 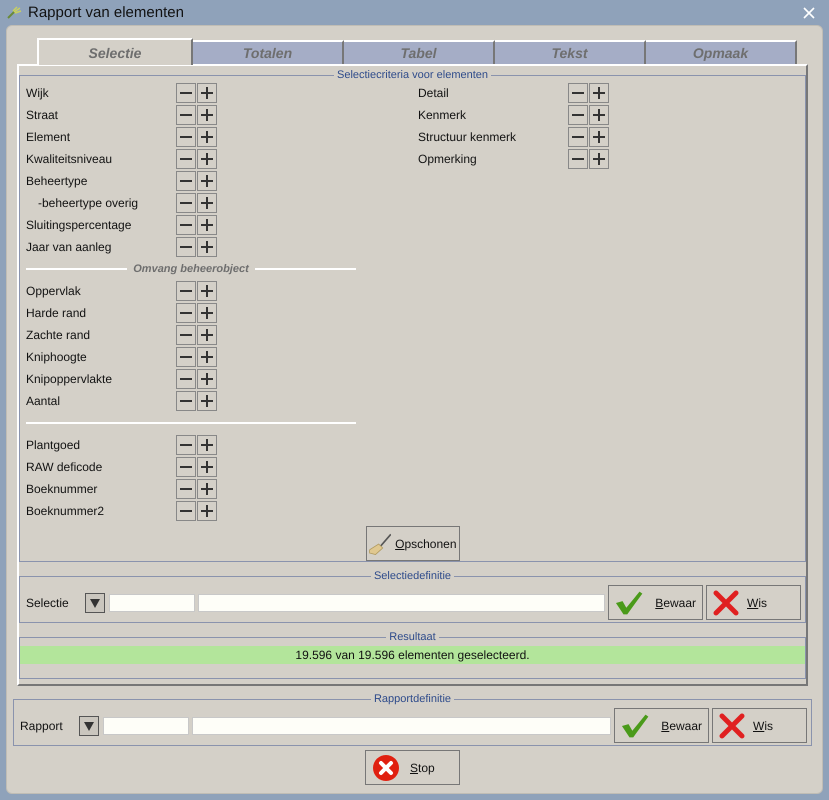 I want to click on criterion-label: Structuur kenmerk, so click(x=468, y=137).